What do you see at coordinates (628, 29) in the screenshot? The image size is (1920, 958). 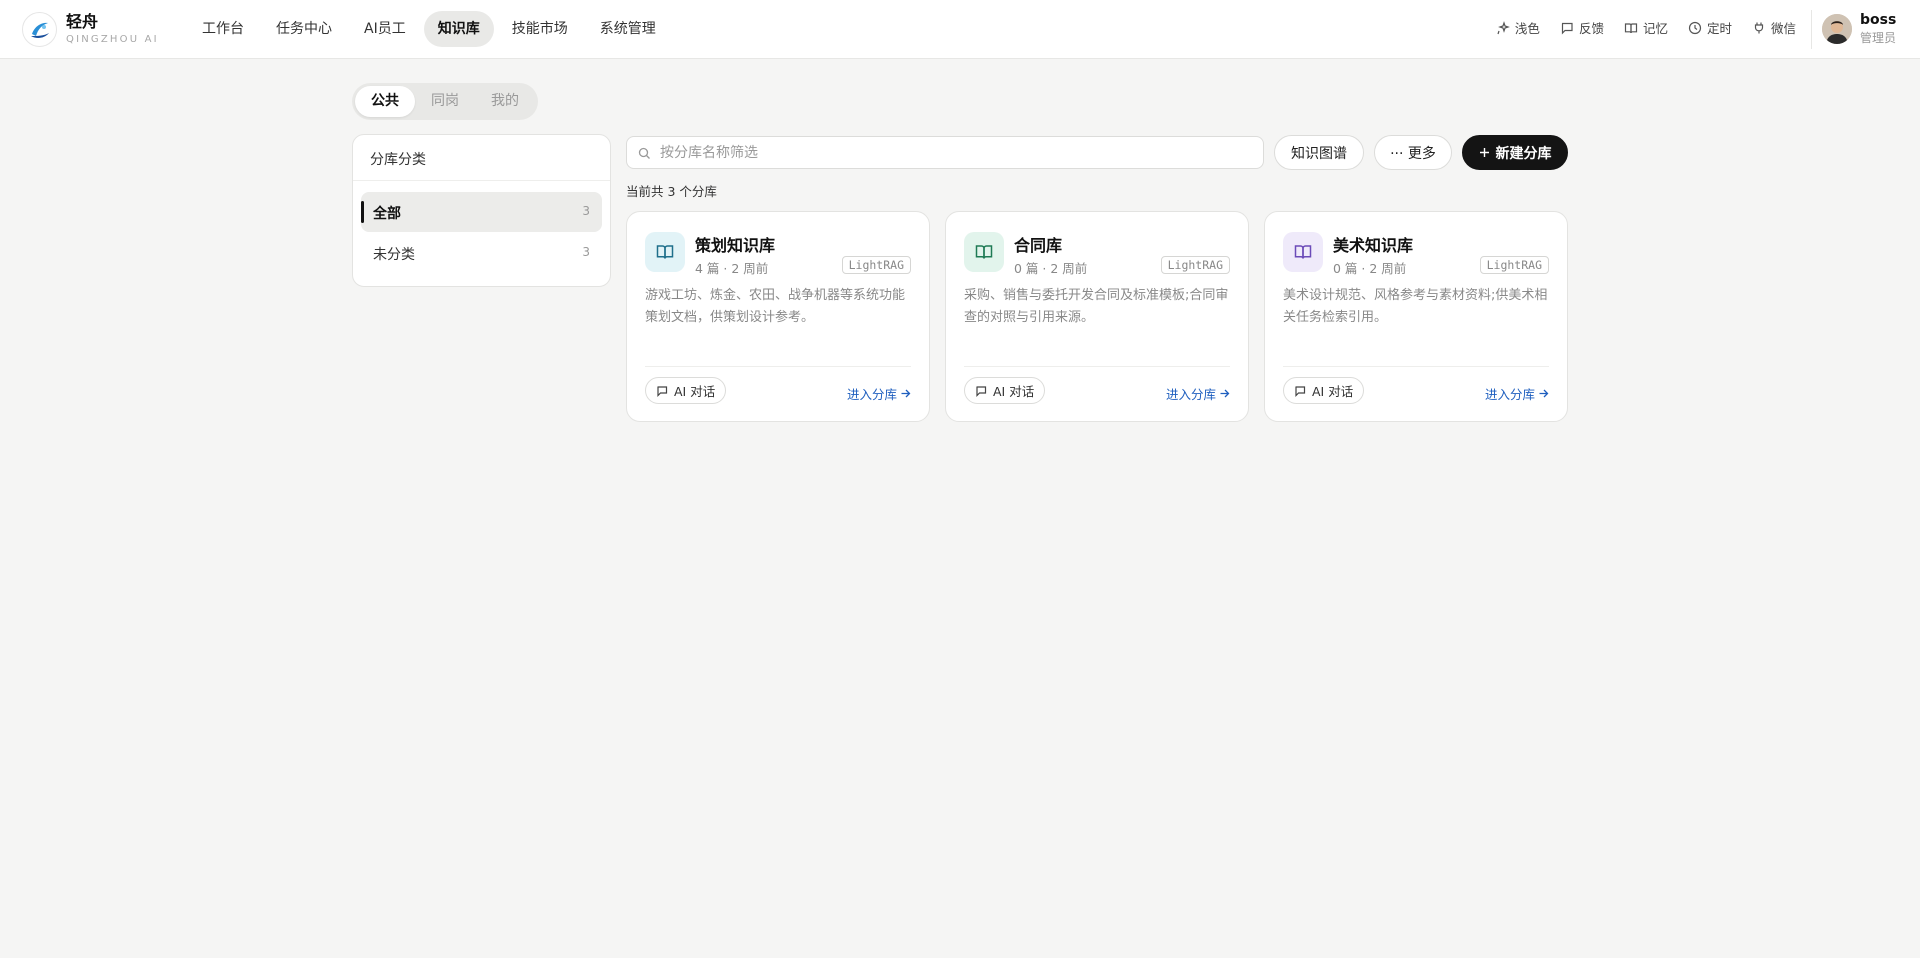 I see `nav-item-system-admin: 系统管理` at bounding box center [628, 29].